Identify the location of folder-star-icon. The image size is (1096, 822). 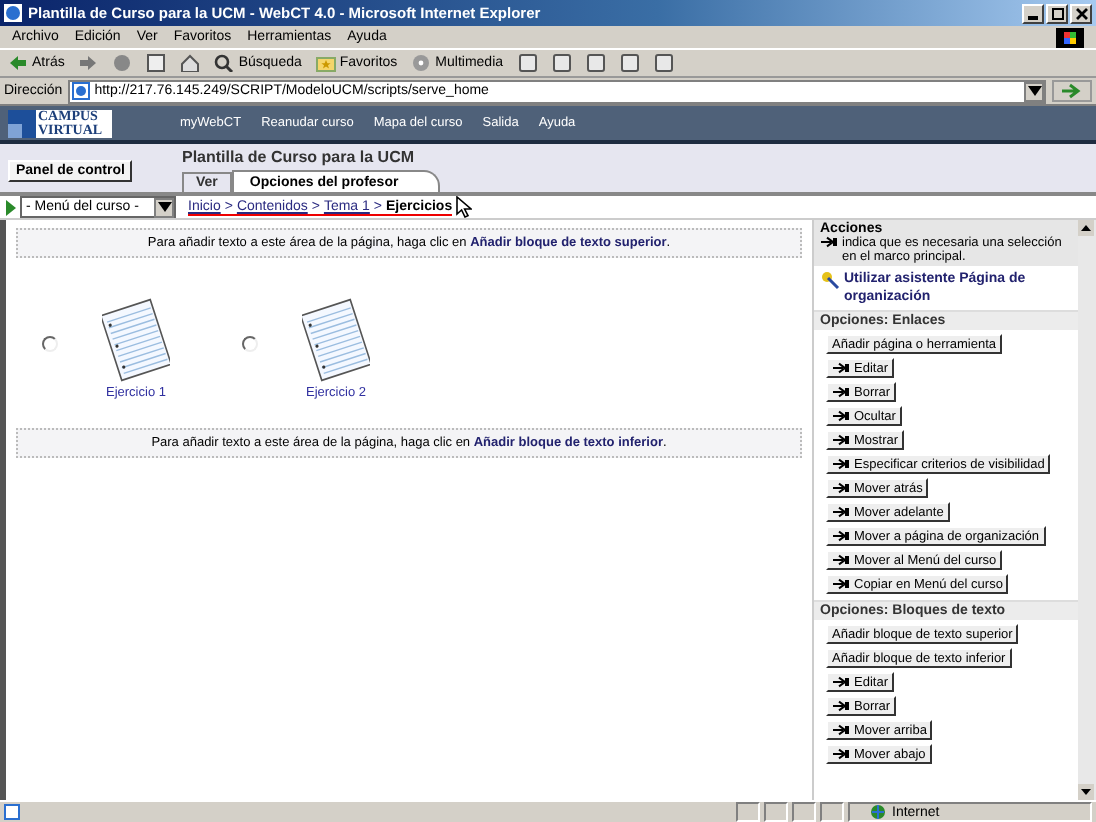
(325, 63).